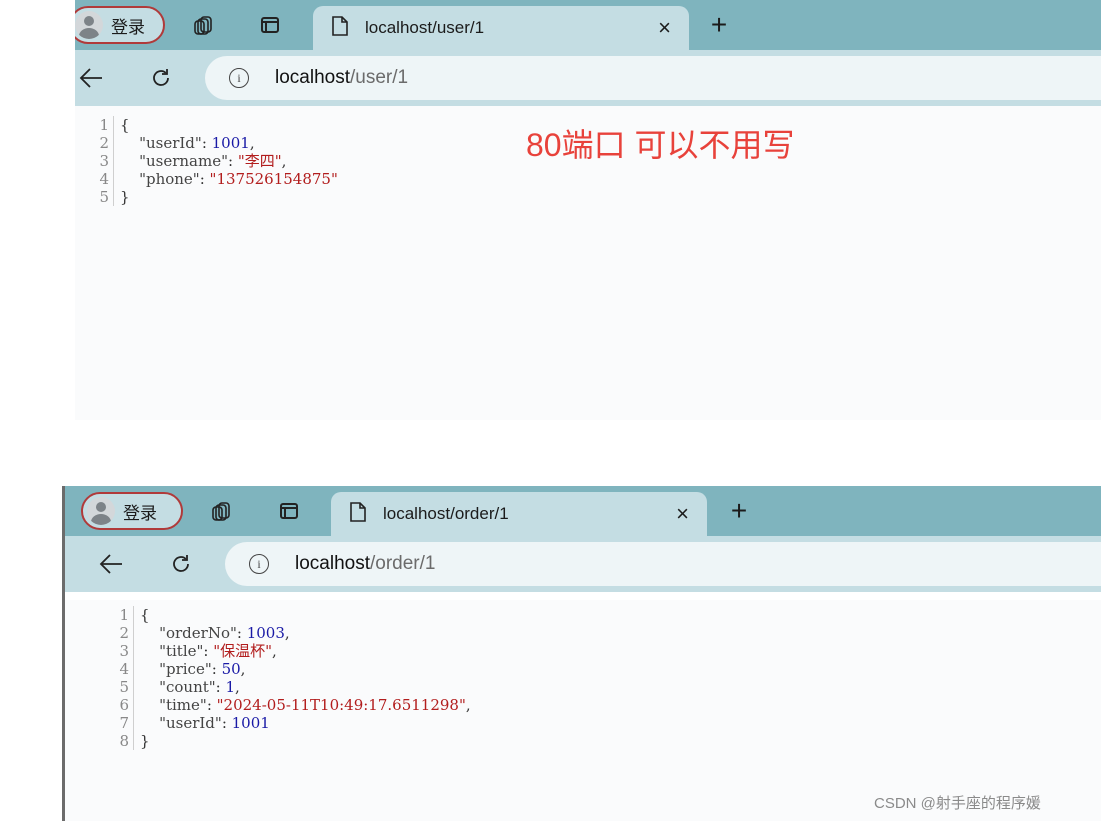 The image size is (1101, 821). I want to click on tab-active: localhost/user/1 ×, so click(501, 28).